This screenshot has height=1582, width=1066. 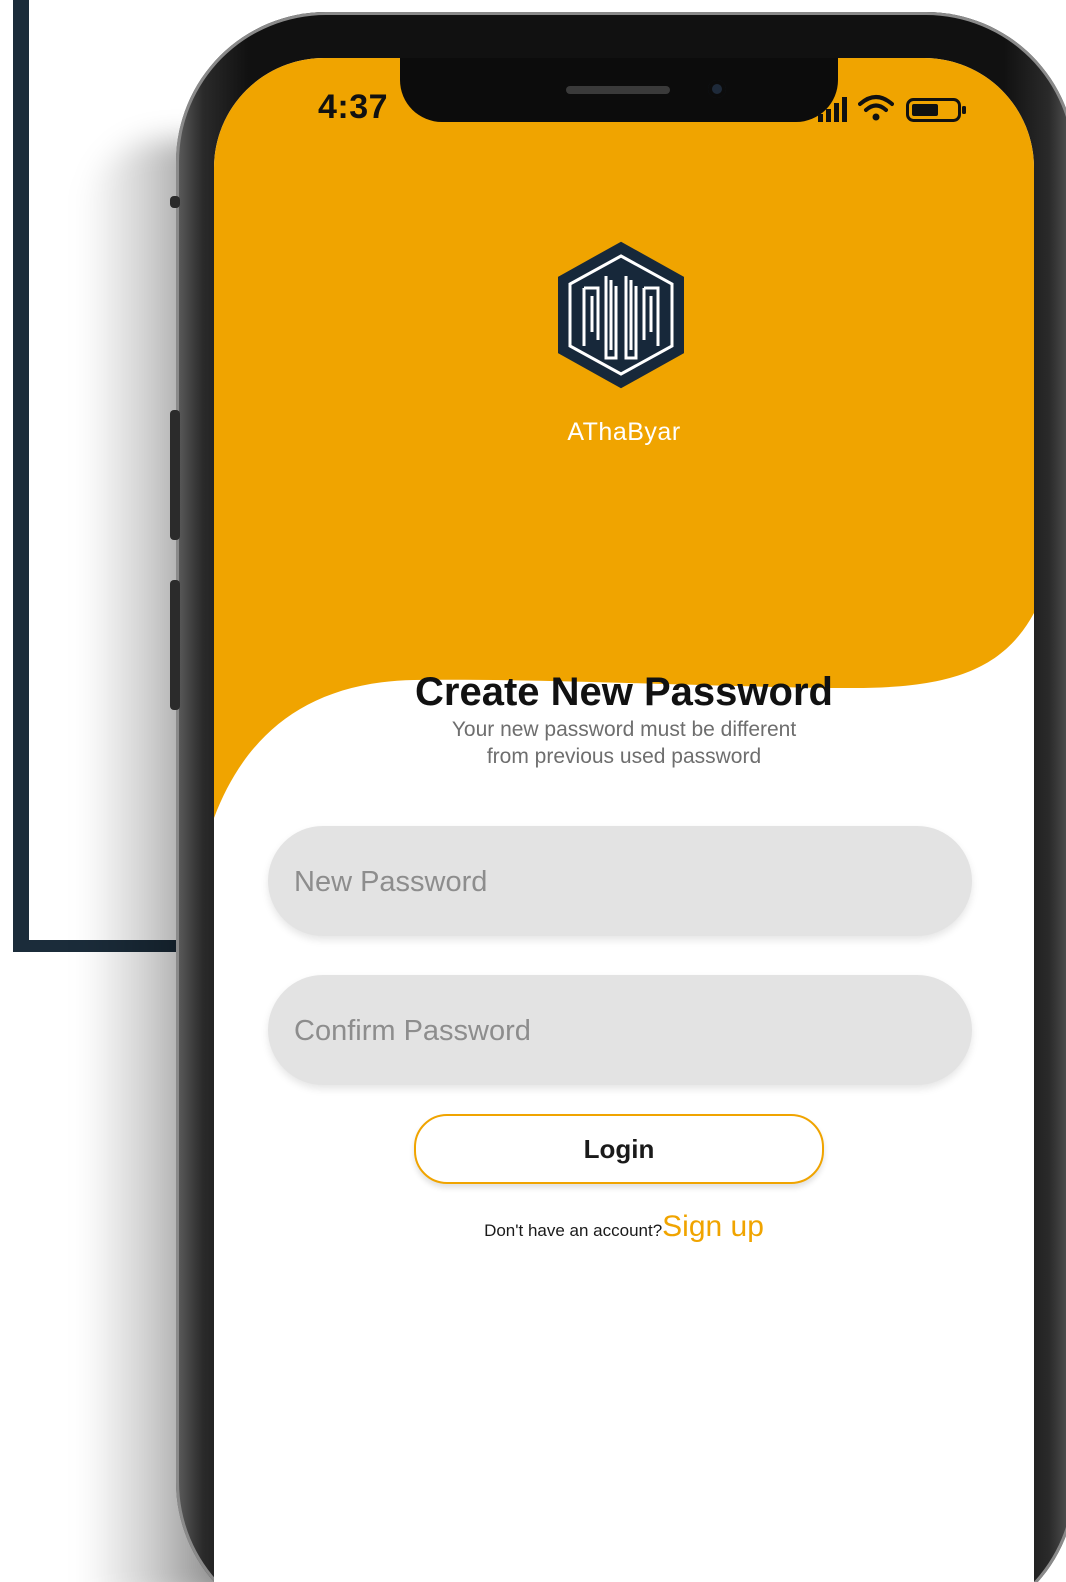 I want to click on notch, so click(x=619, y=90).